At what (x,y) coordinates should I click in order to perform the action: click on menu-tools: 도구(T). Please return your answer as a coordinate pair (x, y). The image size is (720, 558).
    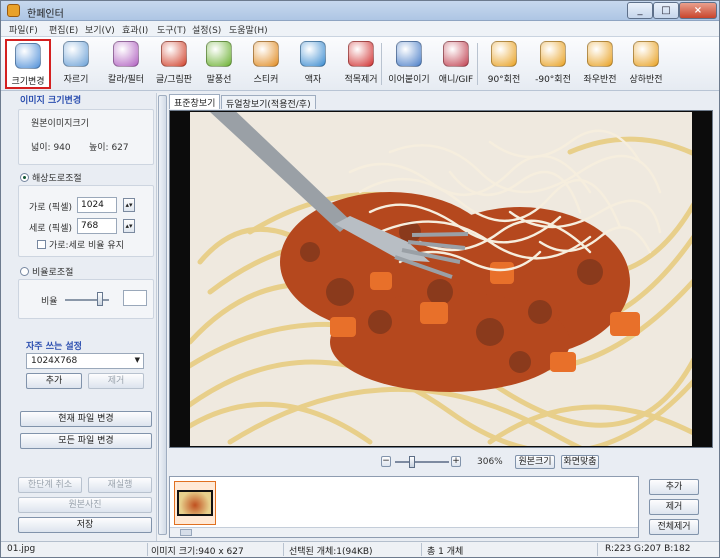
    Looking at the image, I should click on (171, 29).